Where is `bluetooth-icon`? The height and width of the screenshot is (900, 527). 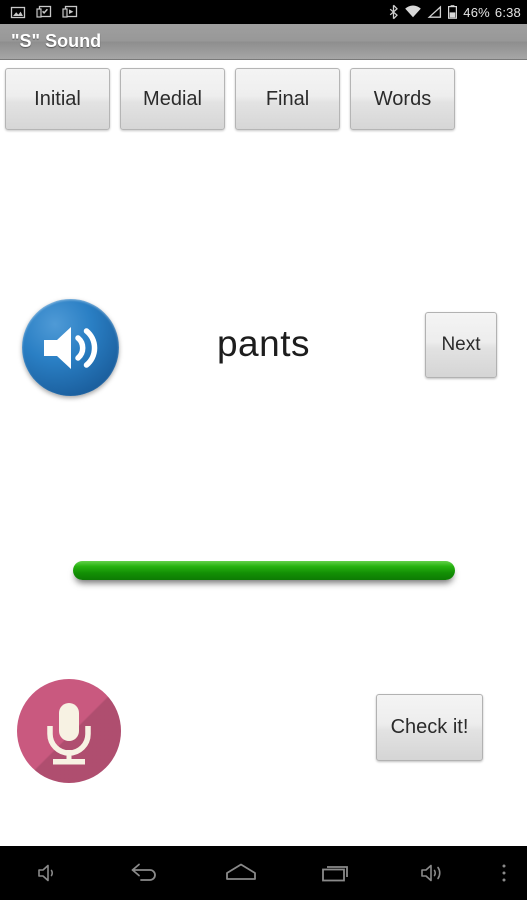 bluetooth-icon is located at coordinates (394, 12).